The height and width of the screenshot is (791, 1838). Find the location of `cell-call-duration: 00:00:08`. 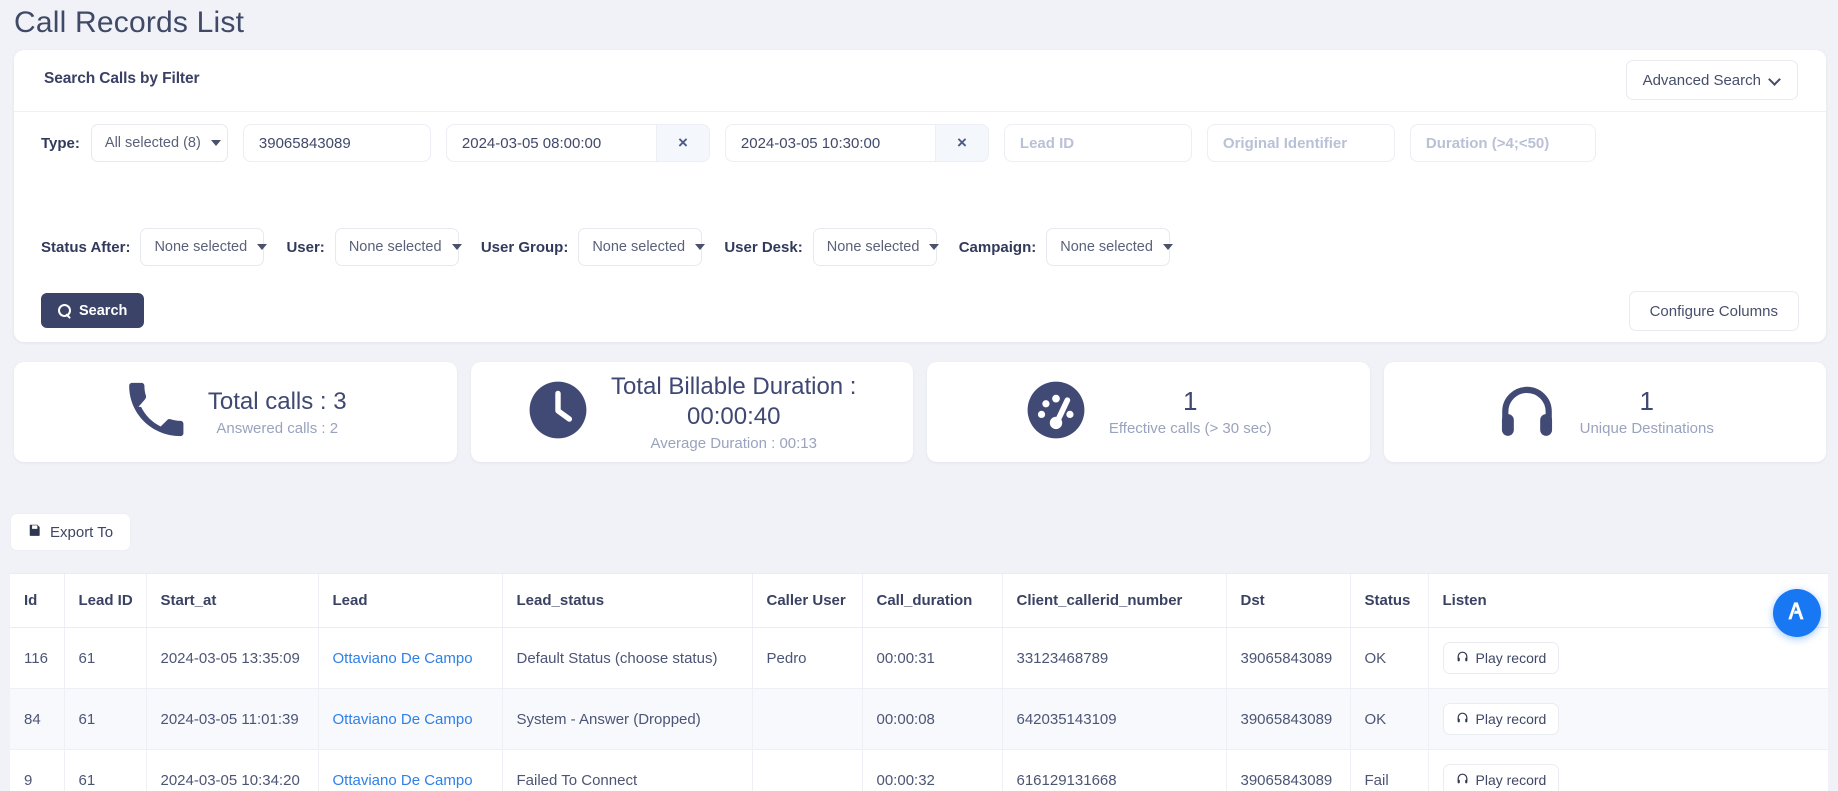

cell-call-duration: 00:00:08 is located at coordinates (932, 719).